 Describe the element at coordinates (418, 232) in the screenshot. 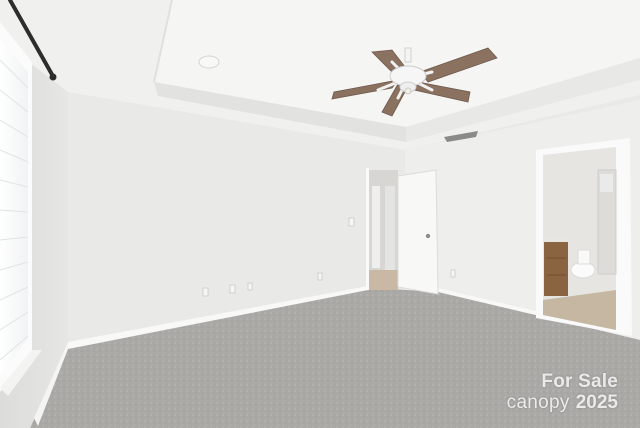

I see `hallway-door` at that location.